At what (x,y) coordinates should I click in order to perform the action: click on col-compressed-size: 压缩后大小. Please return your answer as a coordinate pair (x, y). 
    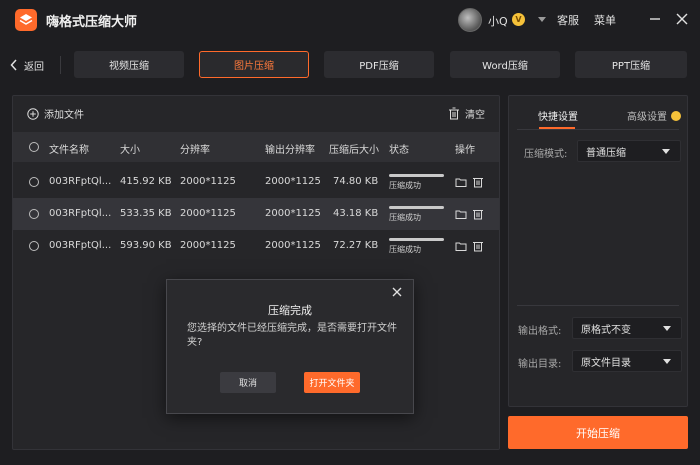
    Looking at the image, I should click on (354, 150).